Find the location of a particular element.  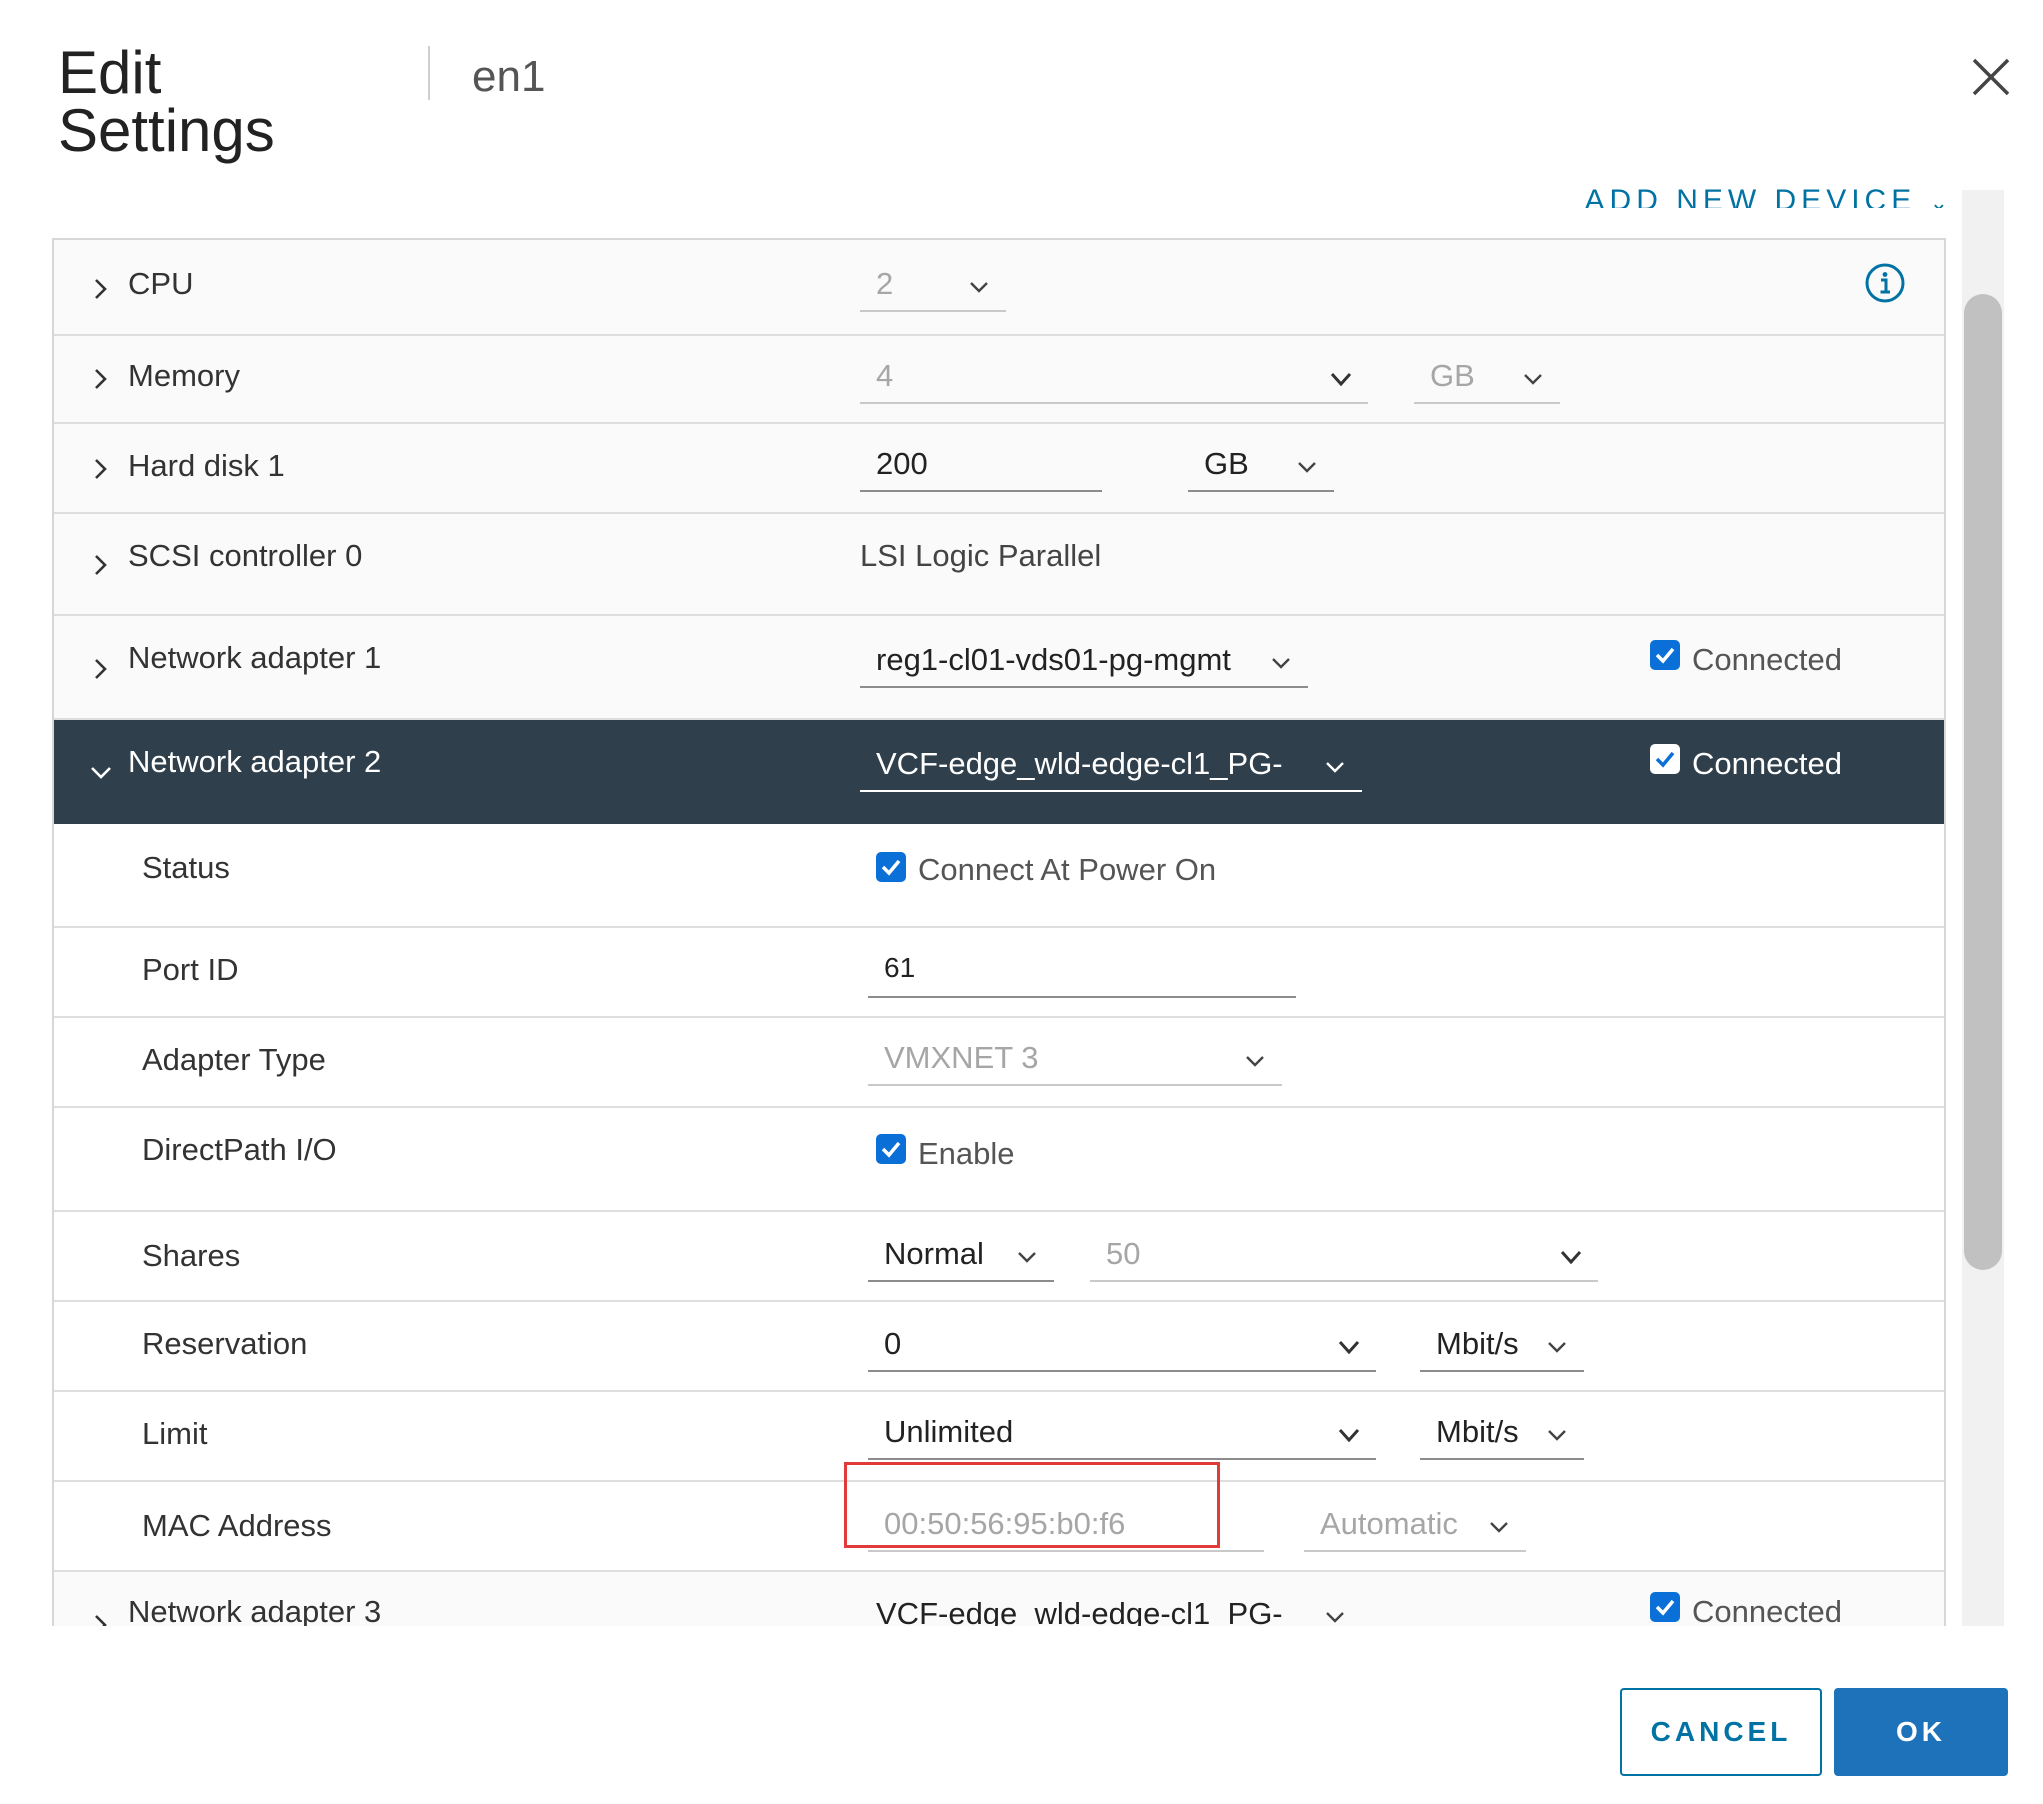

dialog-title: Edit Settings is located at coordinates (166, 102).